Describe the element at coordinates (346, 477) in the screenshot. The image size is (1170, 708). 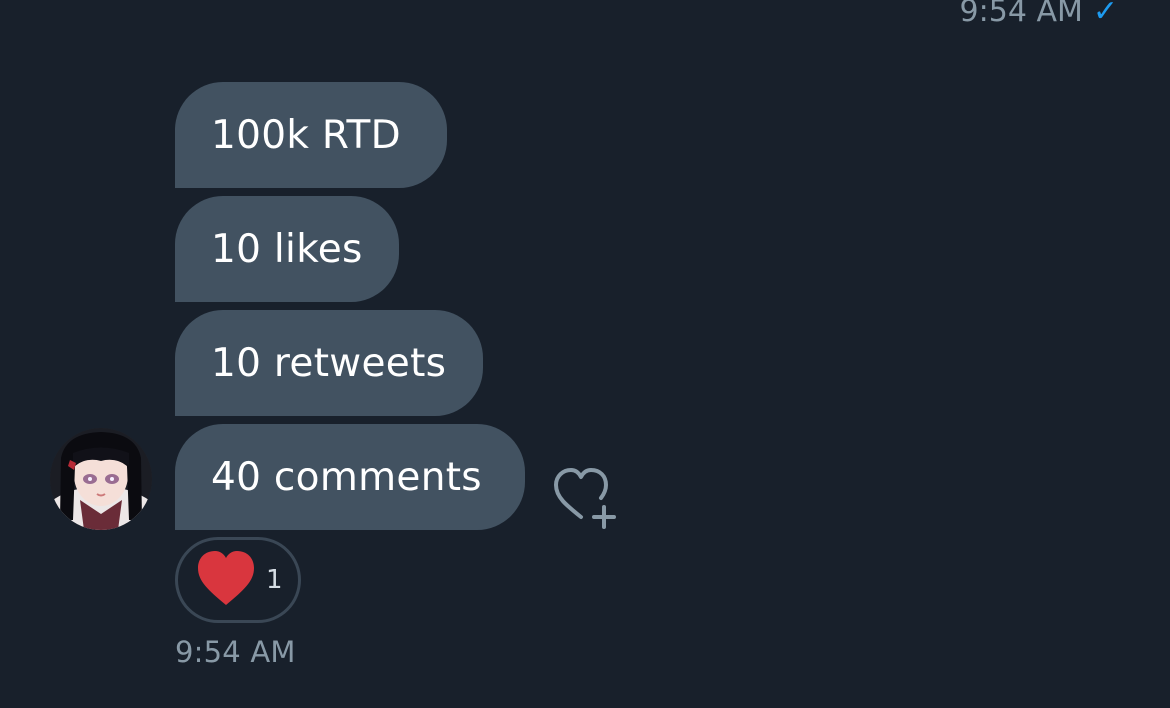
I see `message-text: 40 comments` at that location.